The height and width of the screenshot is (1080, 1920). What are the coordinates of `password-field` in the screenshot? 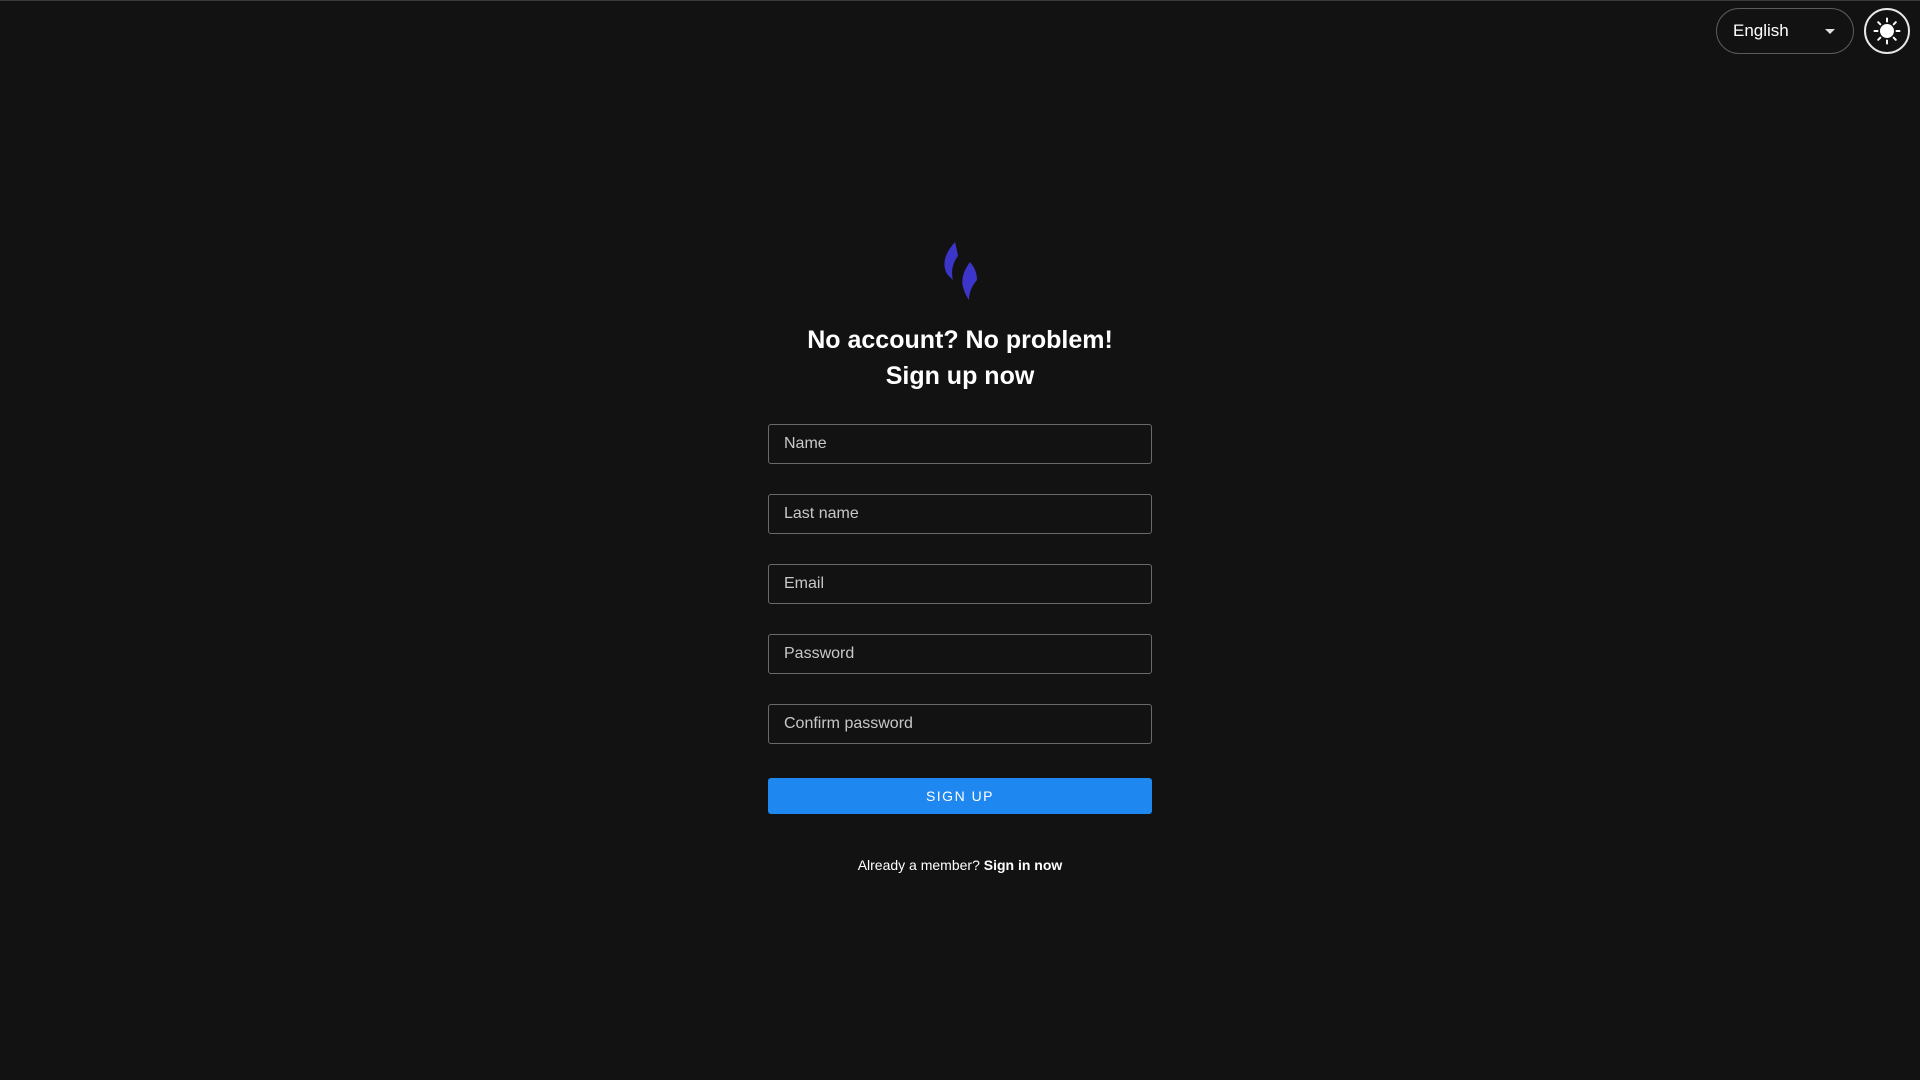 It's located at (960, 654).